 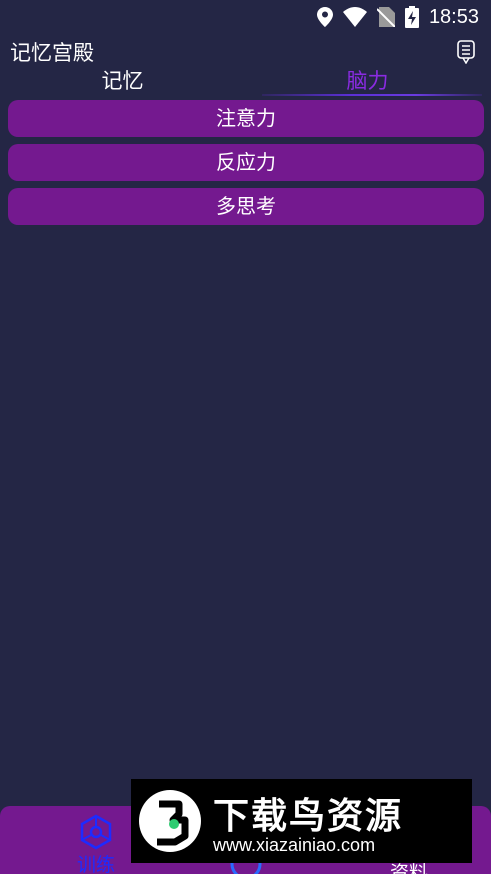 I want to click on watermark-overlay: 下载鸟资源 www.xiazainiao.com, so click(x=301, y=821).